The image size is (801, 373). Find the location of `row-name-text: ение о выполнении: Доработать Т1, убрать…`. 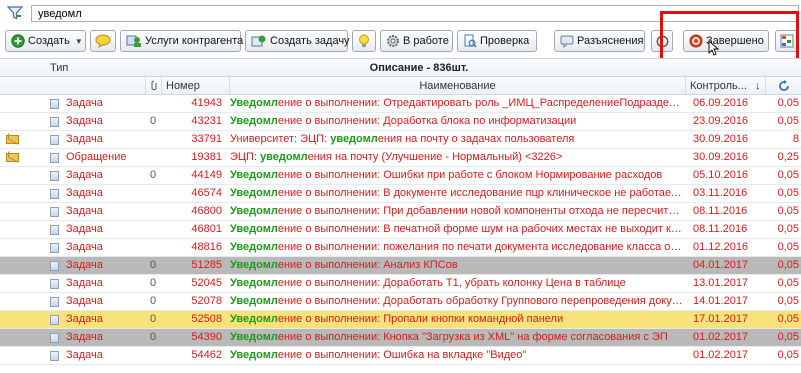

row-name-text: ение о выполнении: Доработать Т1, убрать… is located at coordinates (451, 283).